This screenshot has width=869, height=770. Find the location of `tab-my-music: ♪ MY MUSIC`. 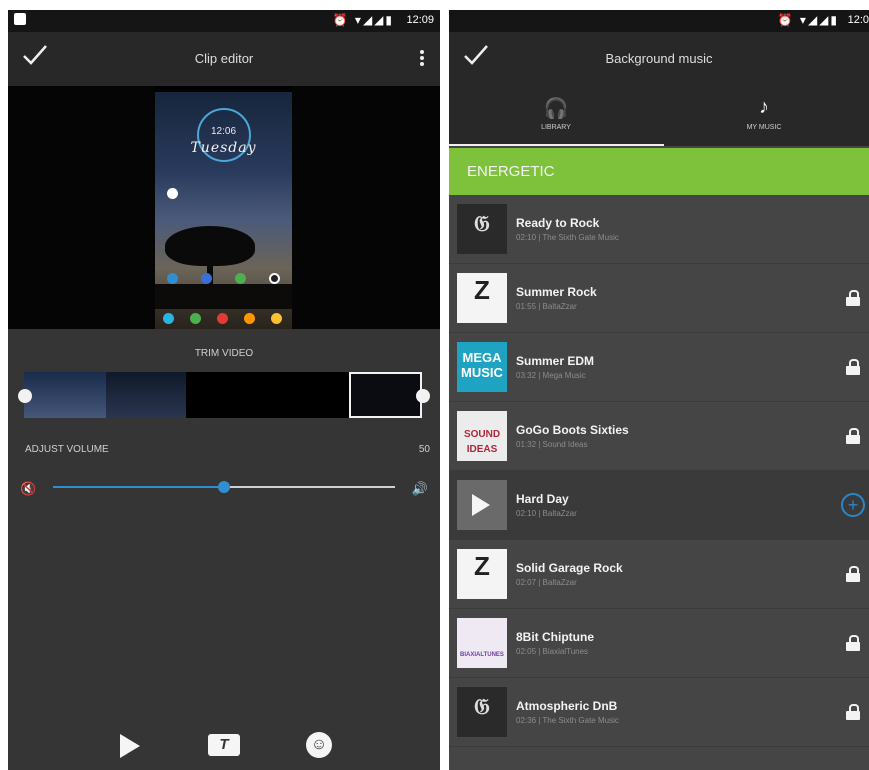

tab-my-music: ♪ MY MUSIC is located at coordinates (764, 116).